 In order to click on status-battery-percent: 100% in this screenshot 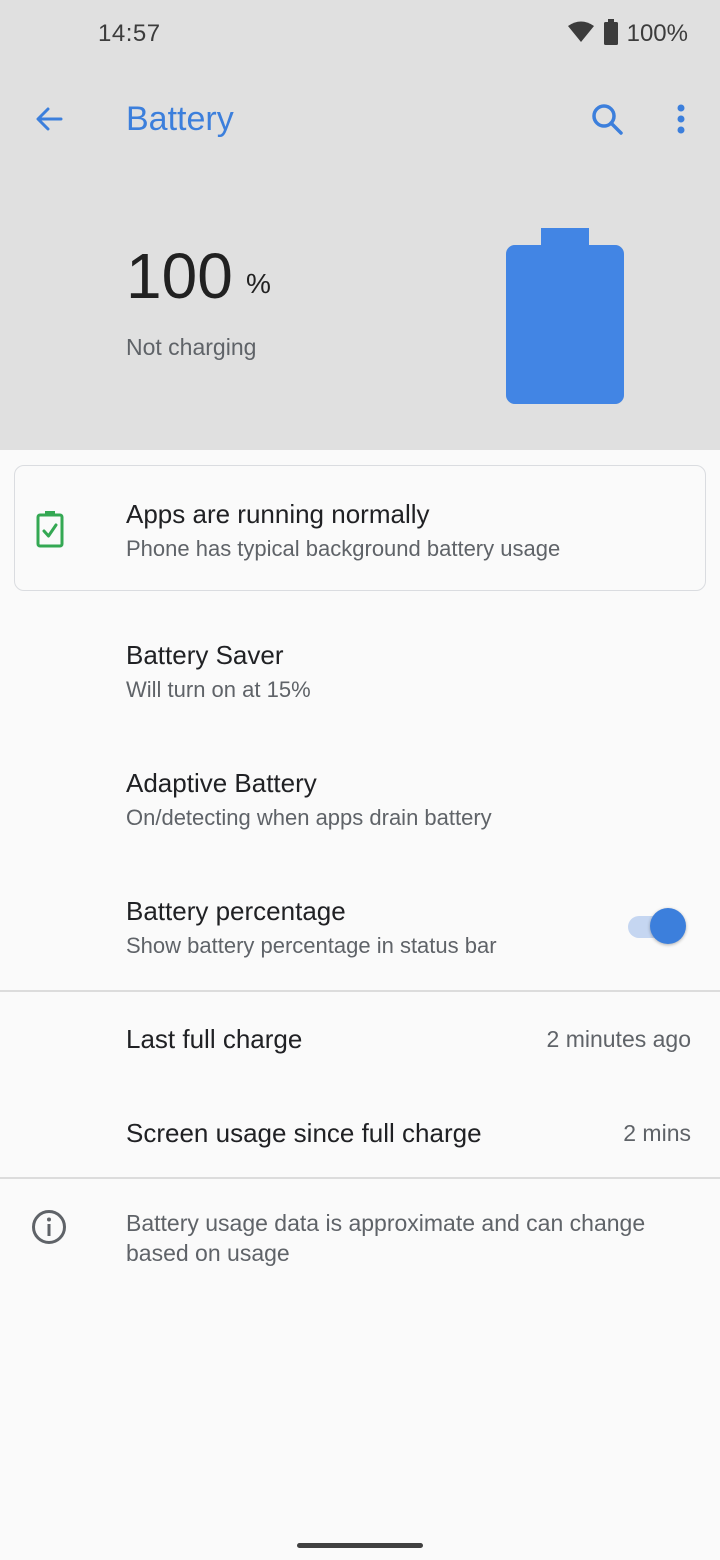, I will do `click(657, 33)`.